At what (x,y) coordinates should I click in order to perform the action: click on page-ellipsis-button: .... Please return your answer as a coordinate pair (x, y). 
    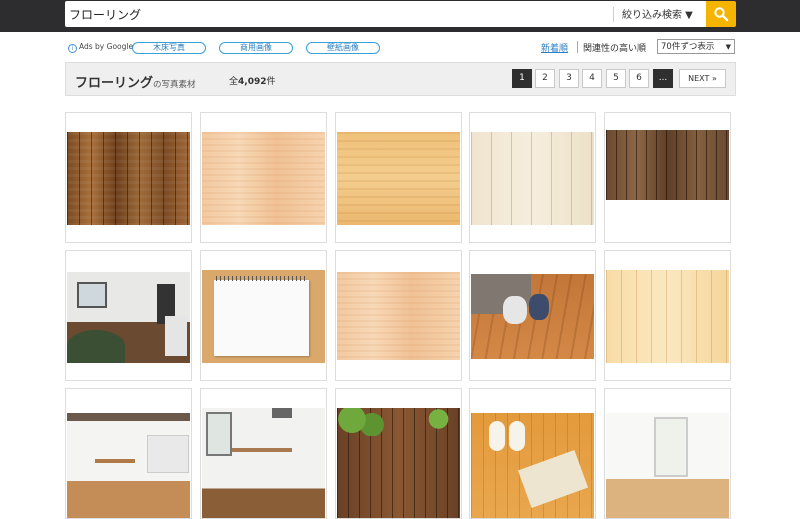
    Looking at the image, I should click on (663, 78).